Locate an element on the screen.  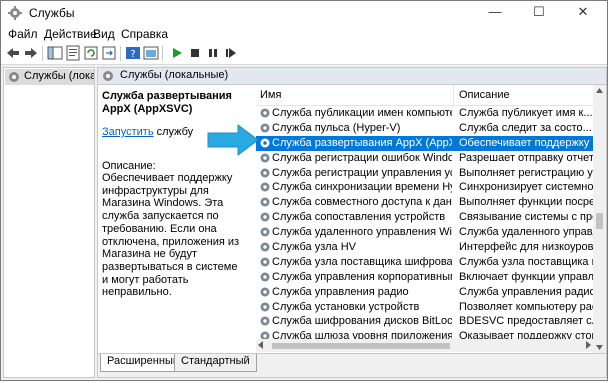
service-title: Служба развертывания AppX (AppXSVC) is located at coordinates (167, 102).